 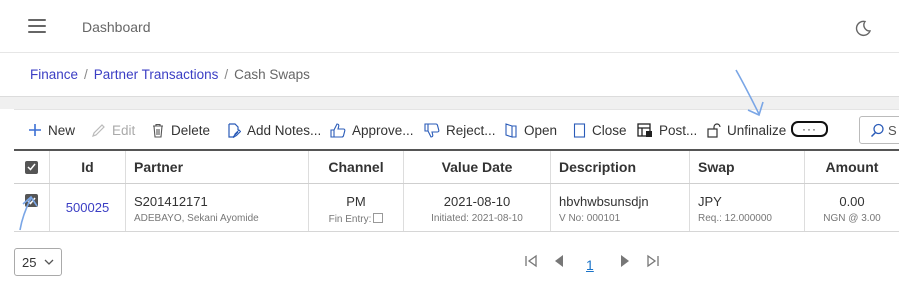 I want to click on column-header-partner: Partner, so click(x=217, y=167).